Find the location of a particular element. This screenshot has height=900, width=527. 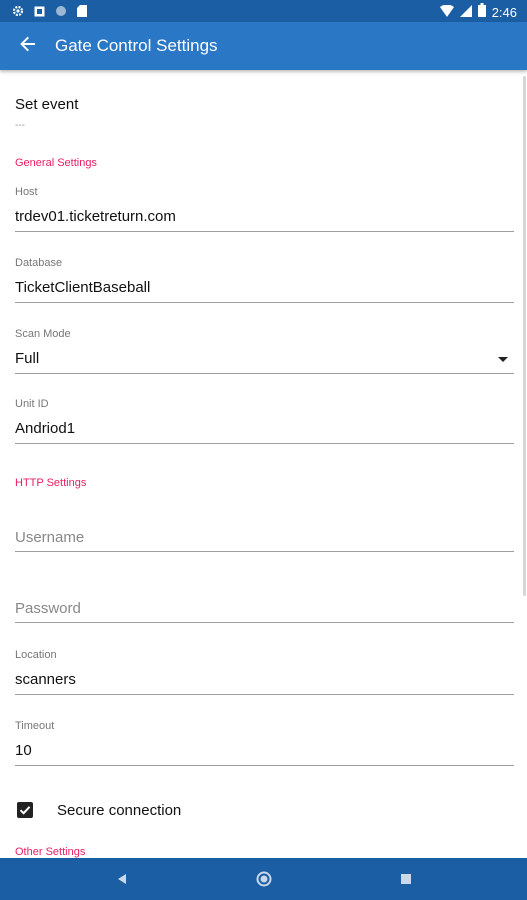

nav-back-button is located at coordinates (122, 879).